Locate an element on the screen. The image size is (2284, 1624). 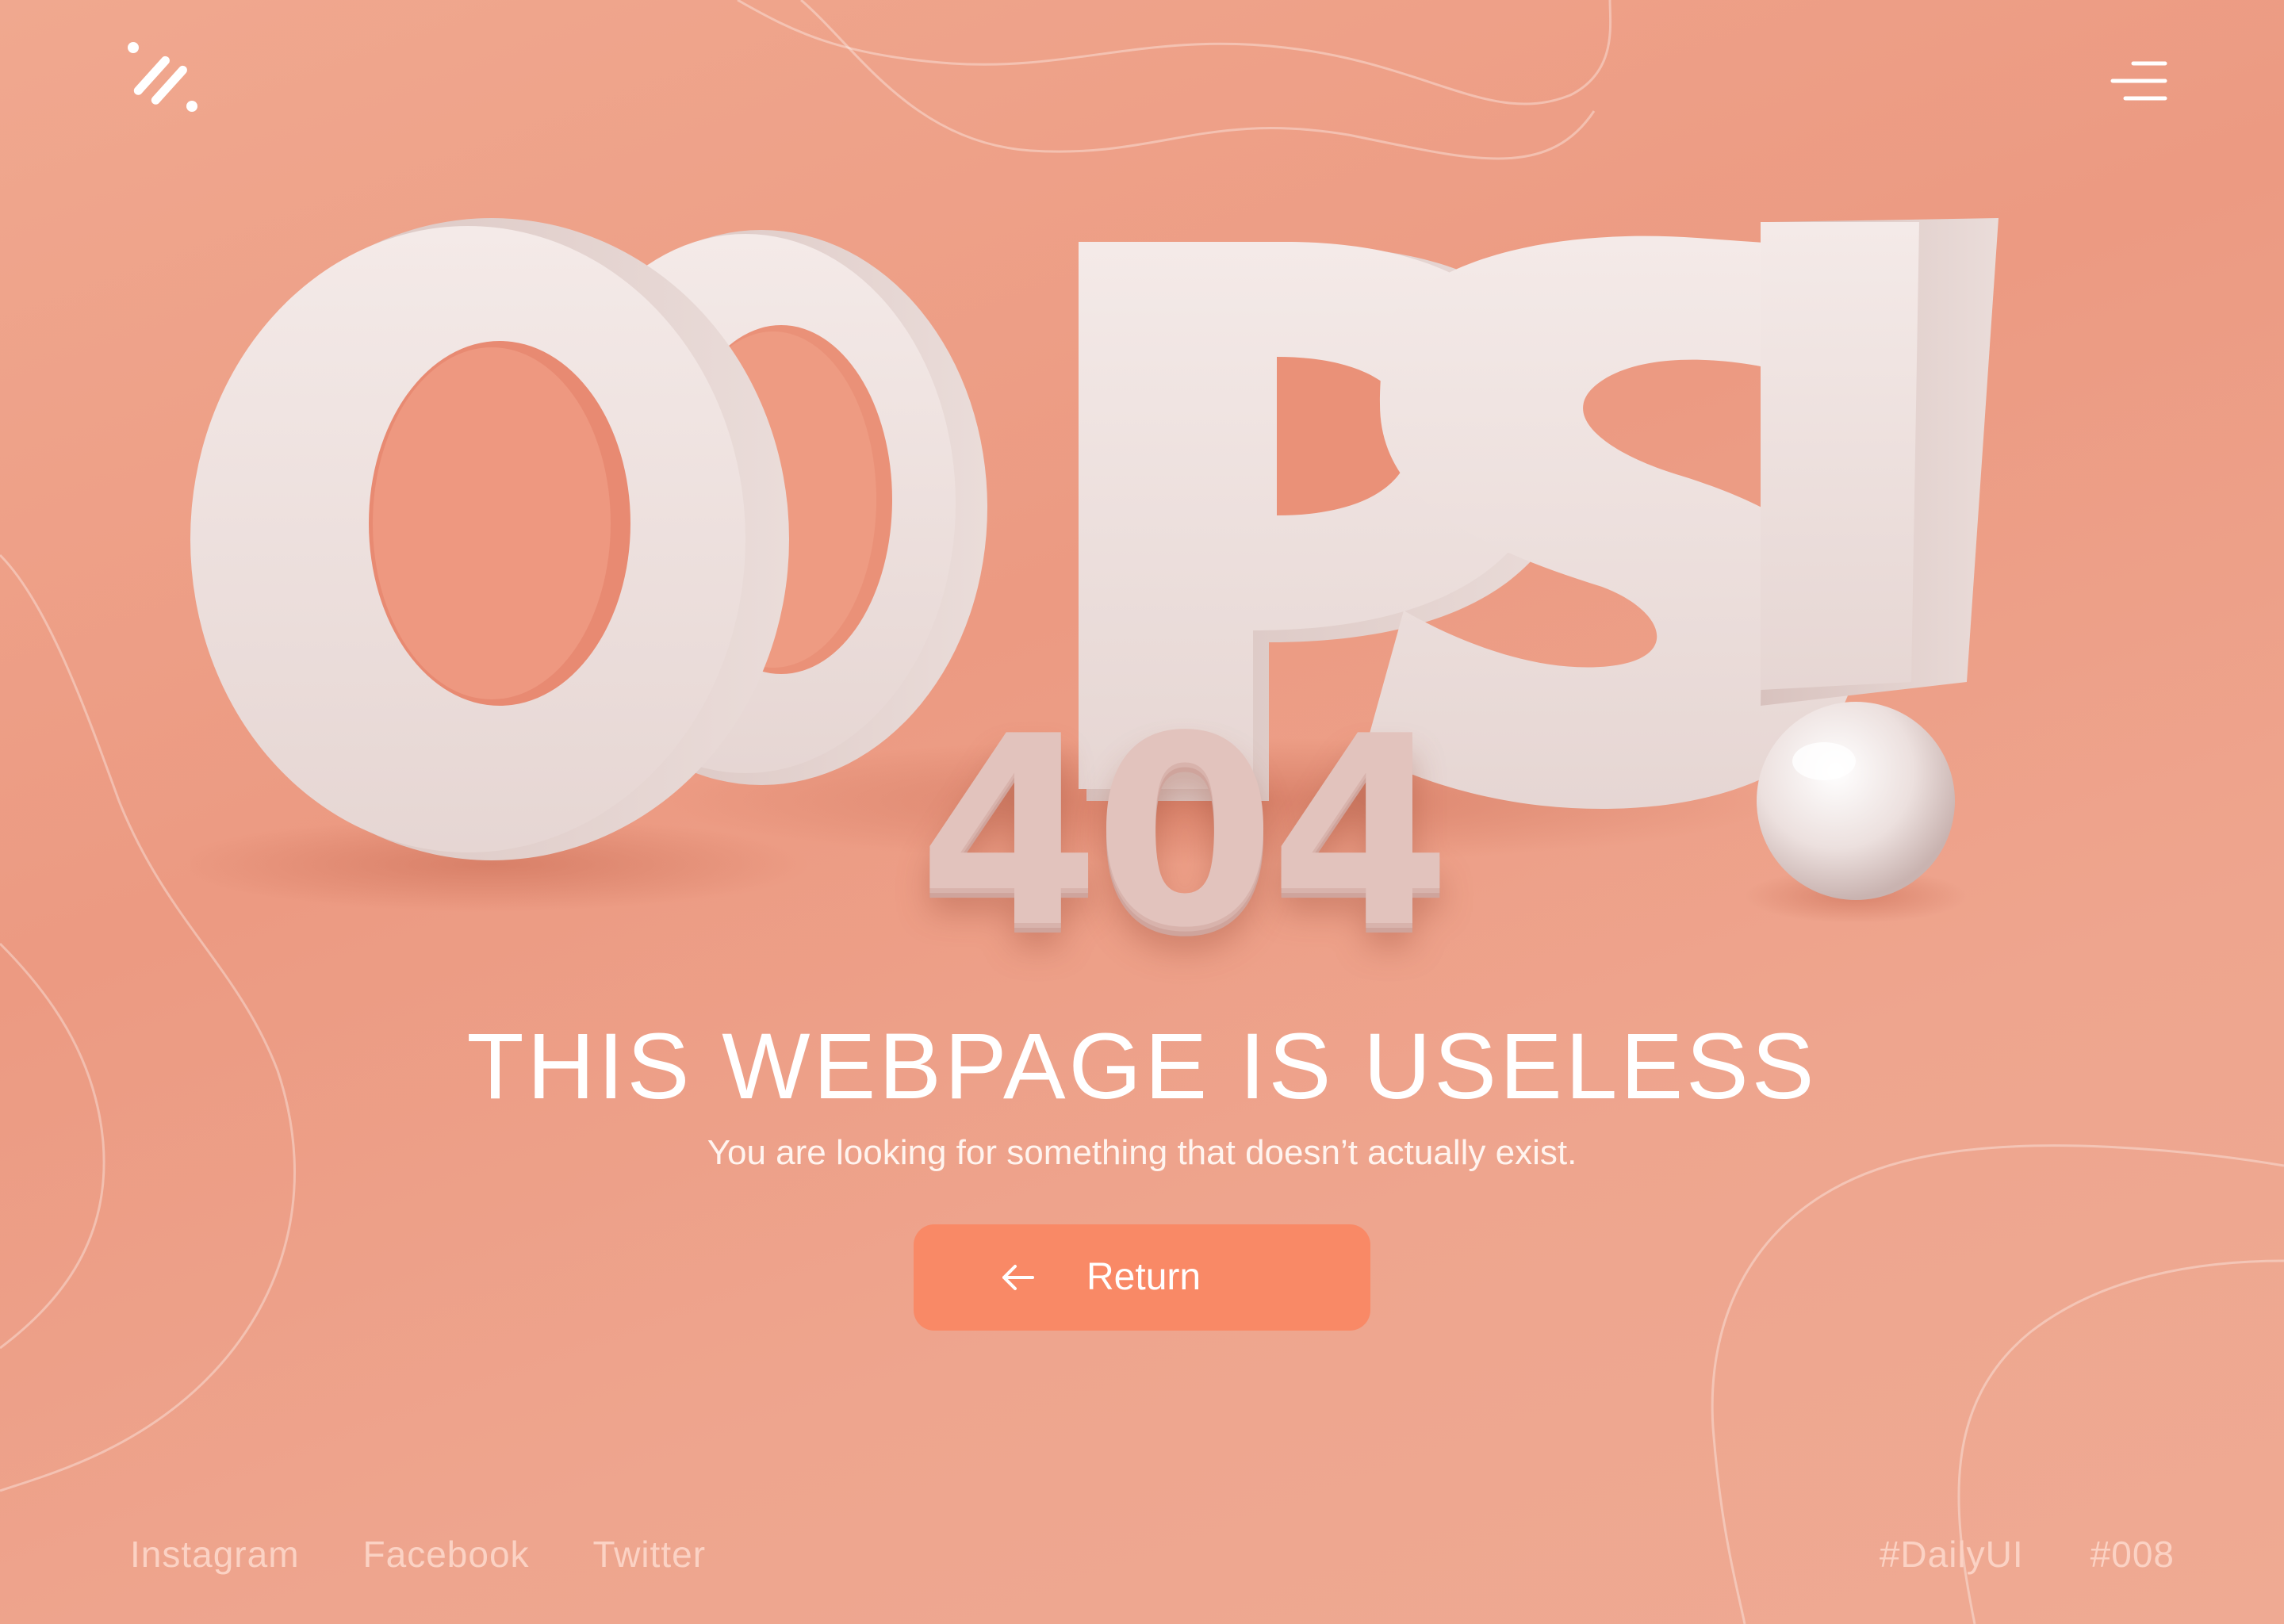
arrow-left-icon is located at coordinates (1018, 1277).